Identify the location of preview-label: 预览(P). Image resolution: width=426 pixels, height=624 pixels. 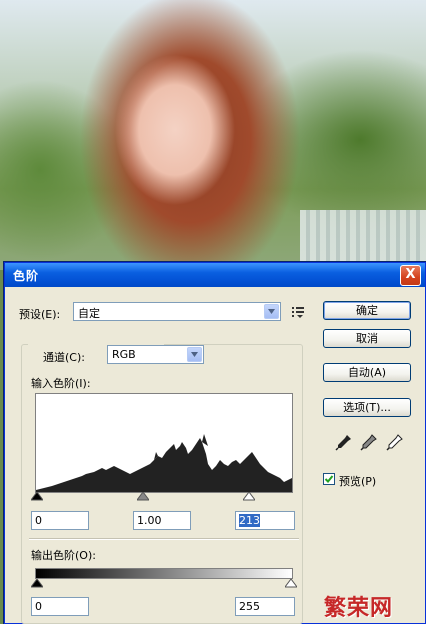
(358, 481).